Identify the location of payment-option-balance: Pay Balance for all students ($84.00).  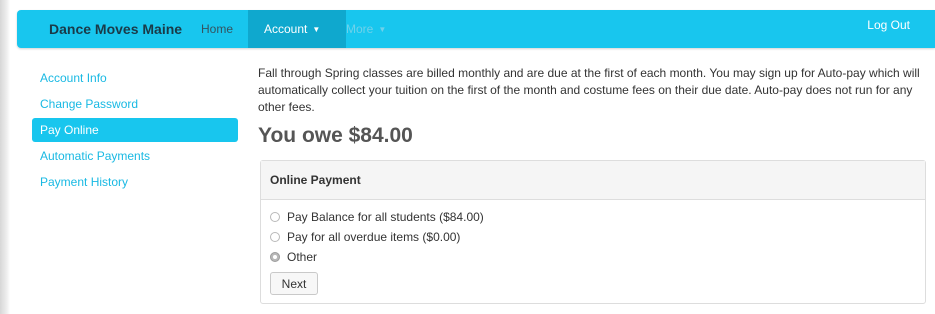
(377, 217).